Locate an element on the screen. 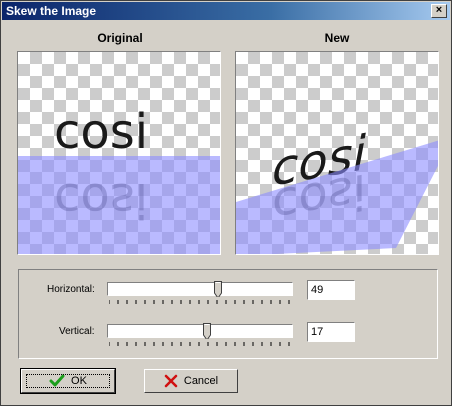  close-button: × is located at coordinates (439, 11).